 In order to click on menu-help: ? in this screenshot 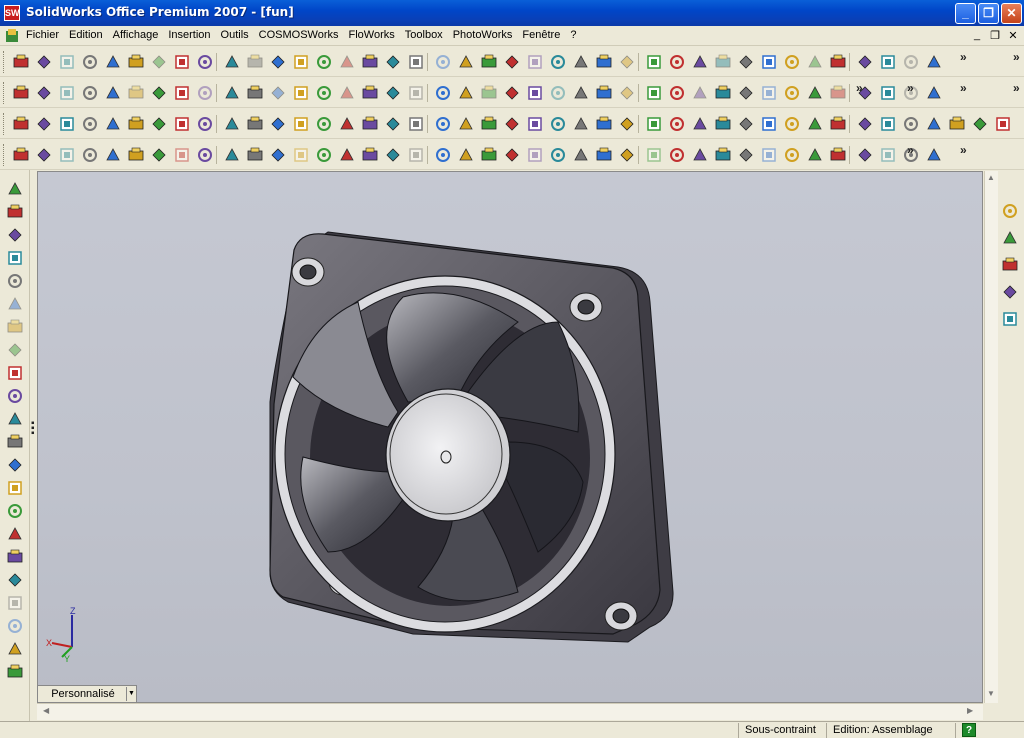, I will do `click(573, 35)`.